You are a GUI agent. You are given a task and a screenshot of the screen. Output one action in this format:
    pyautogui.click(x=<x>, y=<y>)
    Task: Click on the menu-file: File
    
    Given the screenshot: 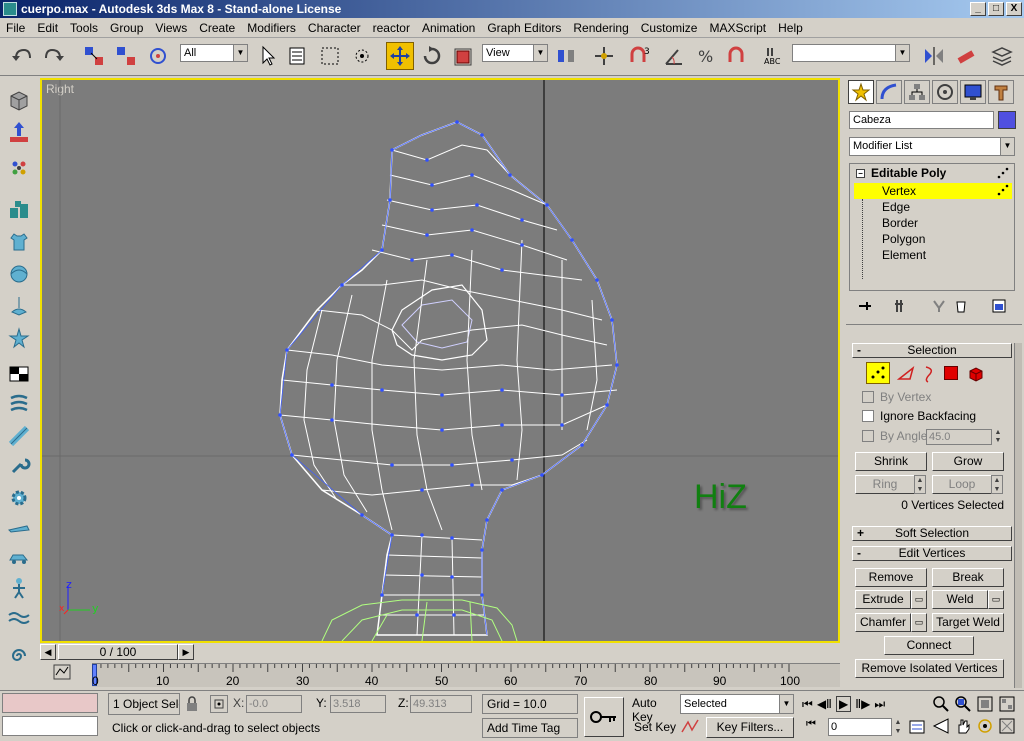 What is the action you would take?
    pyautogui.click(x=15, y=28)
    